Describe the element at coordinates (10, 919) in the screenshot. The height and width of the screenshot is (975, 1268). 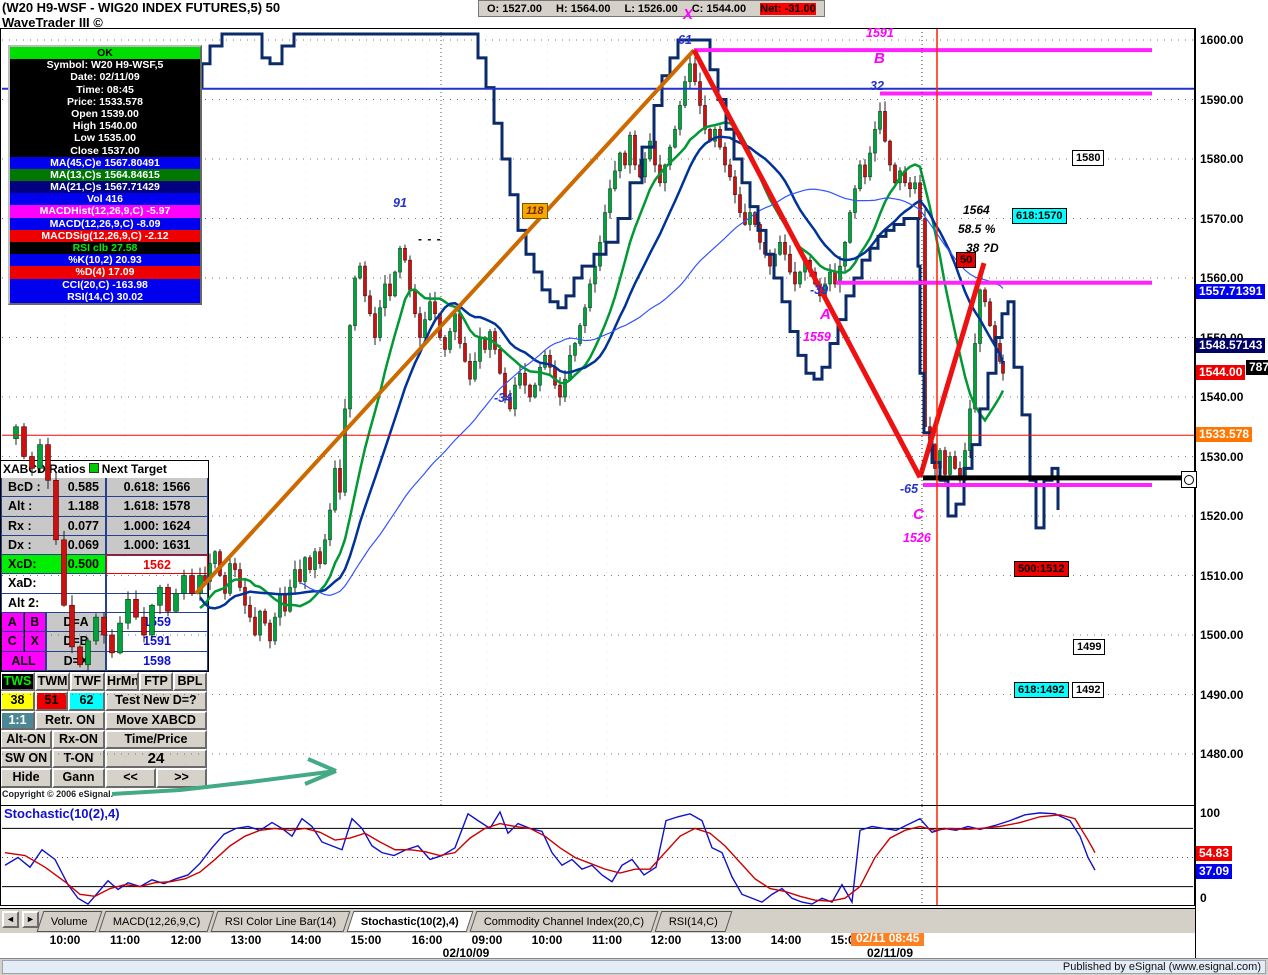
I see `tab-scroll-left-button: ◄` at that location.